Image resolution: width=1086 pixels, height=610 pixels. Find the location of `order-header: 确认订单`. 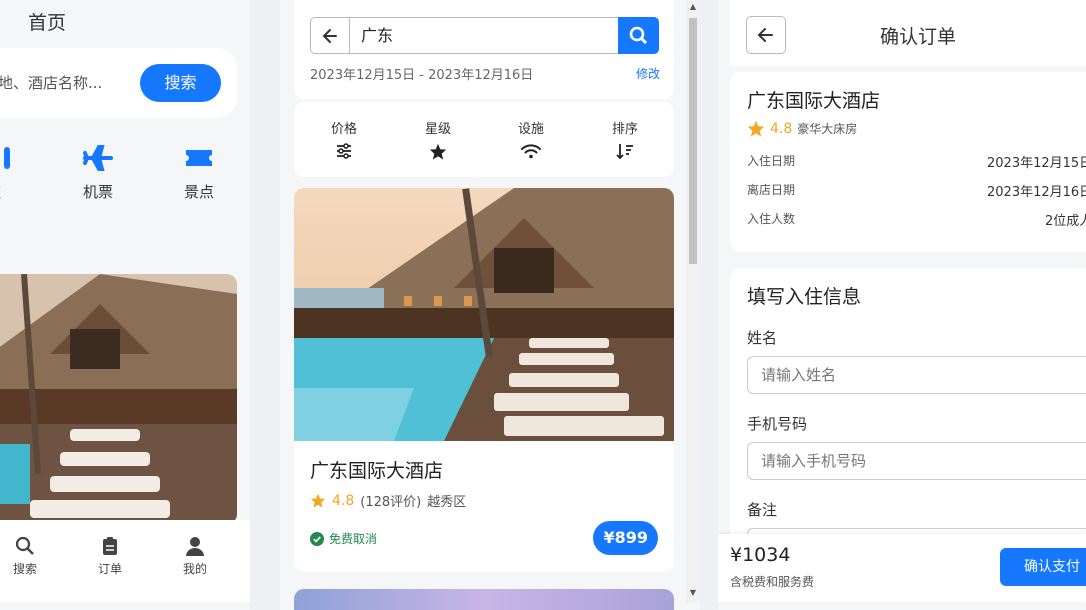

order-header: 确认订单 is located at coordinates (908, 33).